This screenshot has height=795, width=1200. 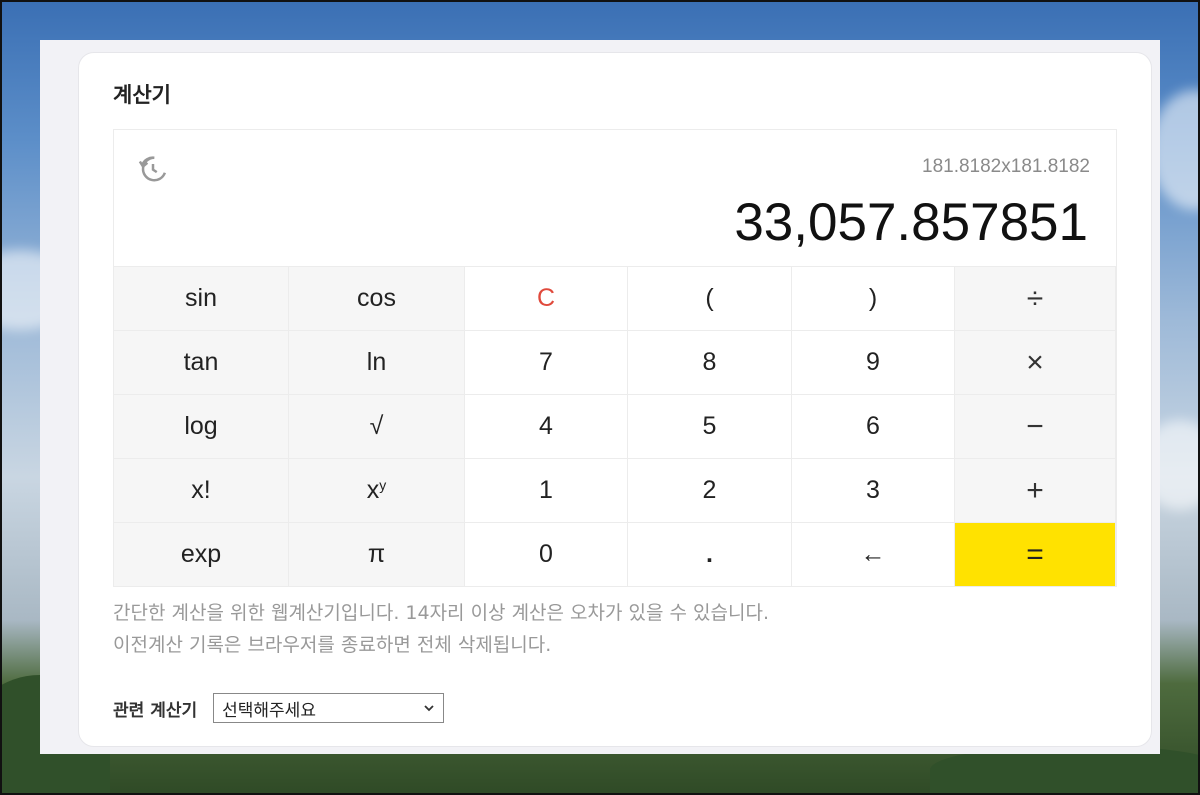 I want to click on decimal-point-button: ., so click(x=710, y=554).